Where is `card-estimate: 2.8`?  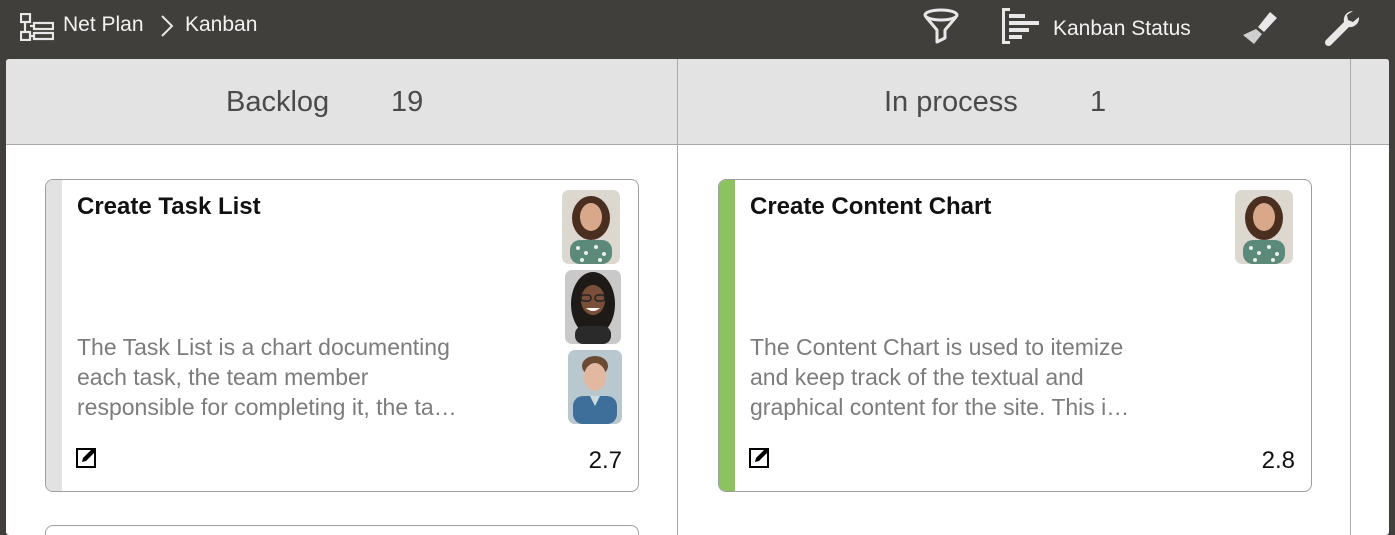 card-estimate: 2.8 is located at coordinates (1278, 460).